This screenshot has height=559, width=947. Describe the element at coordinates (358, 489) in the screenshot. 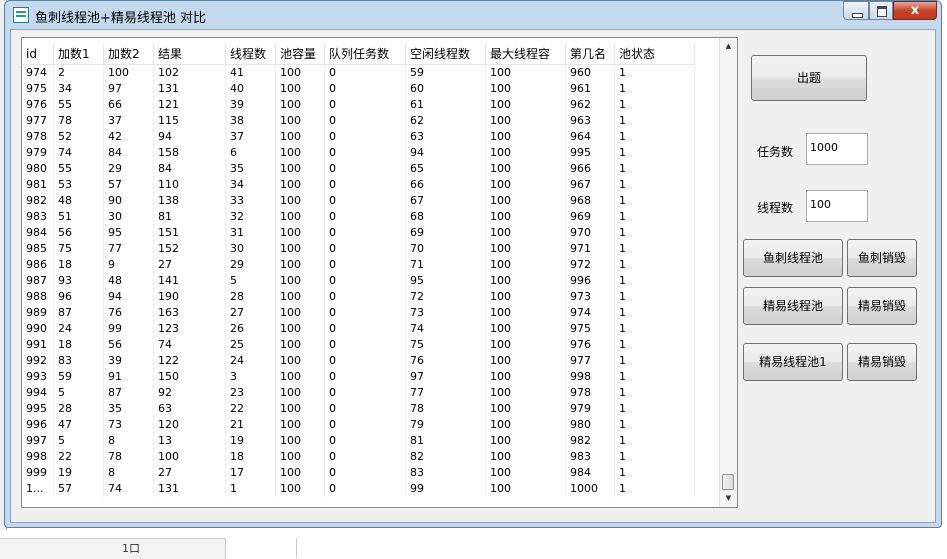

I see `table-row: 1... 57 74 131 1 100 0 99 100 1000 1` at that location.